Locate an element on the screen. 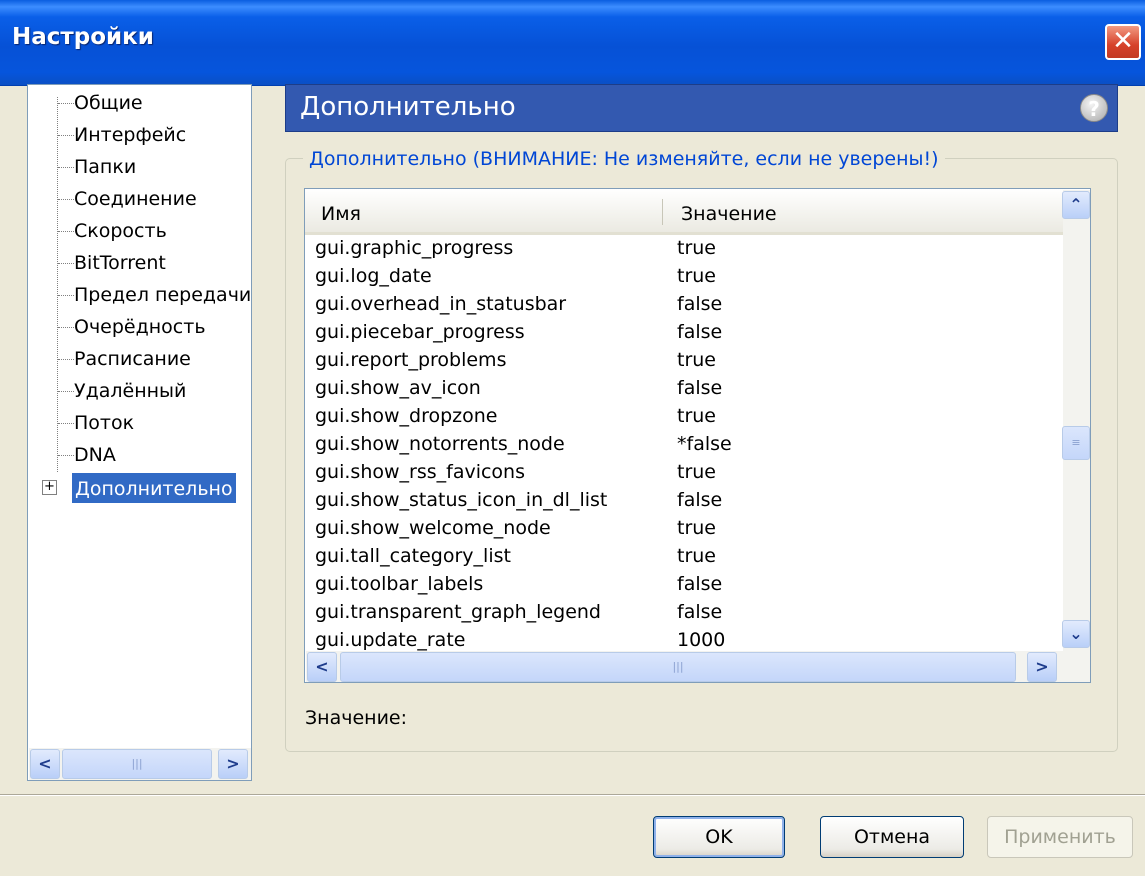  table-row: gui.log_date true is located at coordinates (685, 277).